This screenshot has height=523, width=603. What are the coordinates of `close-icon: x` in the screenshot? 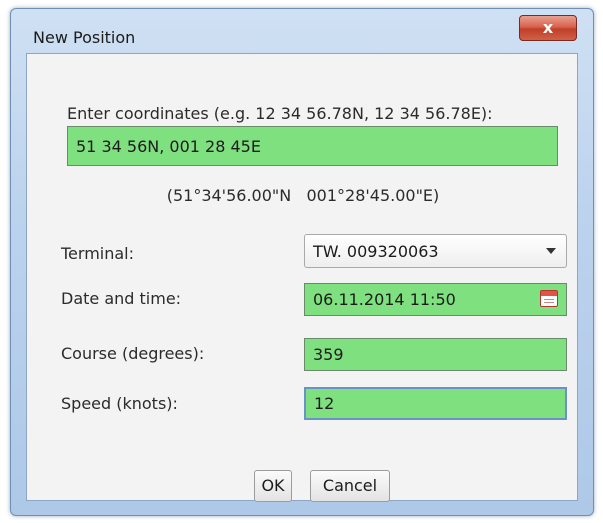 It's located at (548, 27).